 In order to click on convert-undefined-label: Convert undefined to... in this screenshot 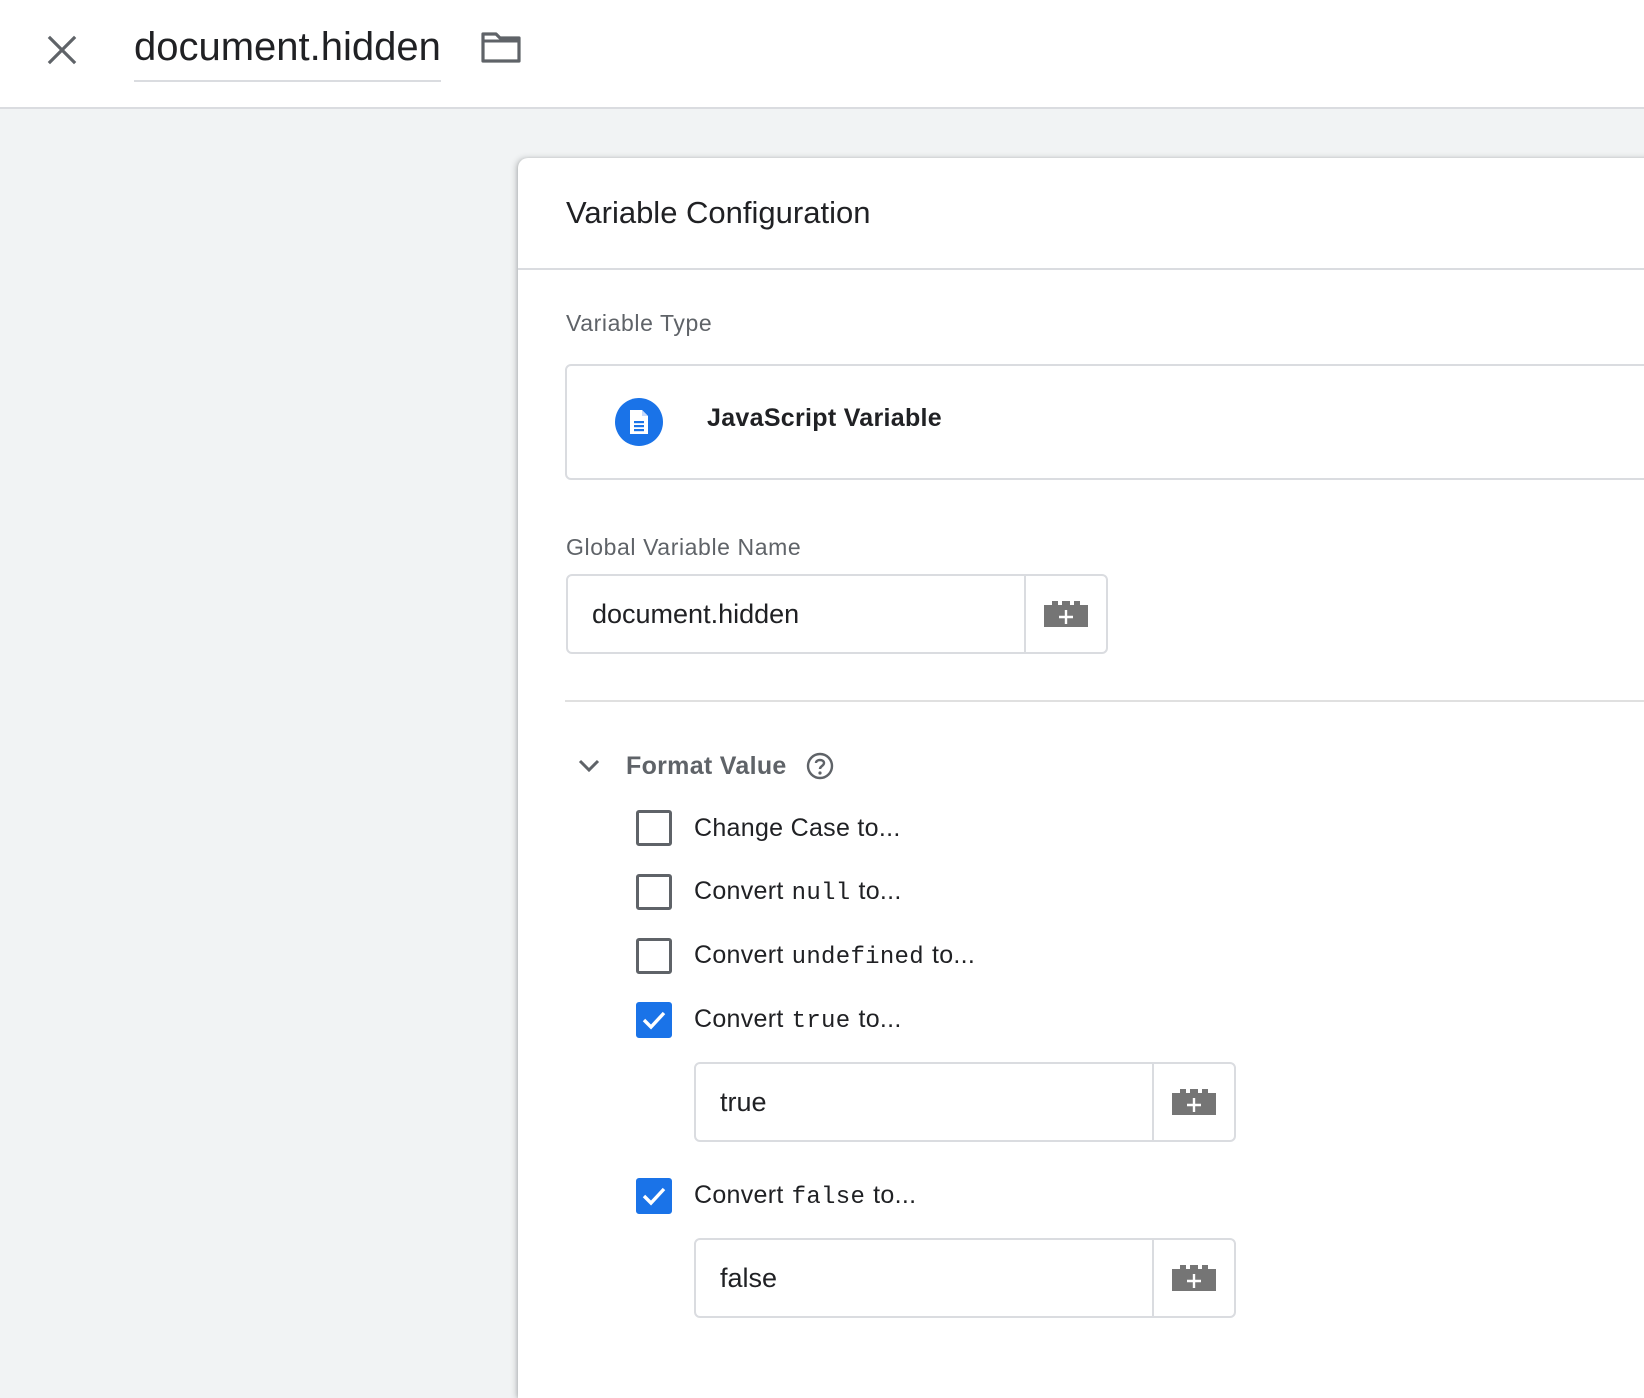, I will do `click(834, 956)`.